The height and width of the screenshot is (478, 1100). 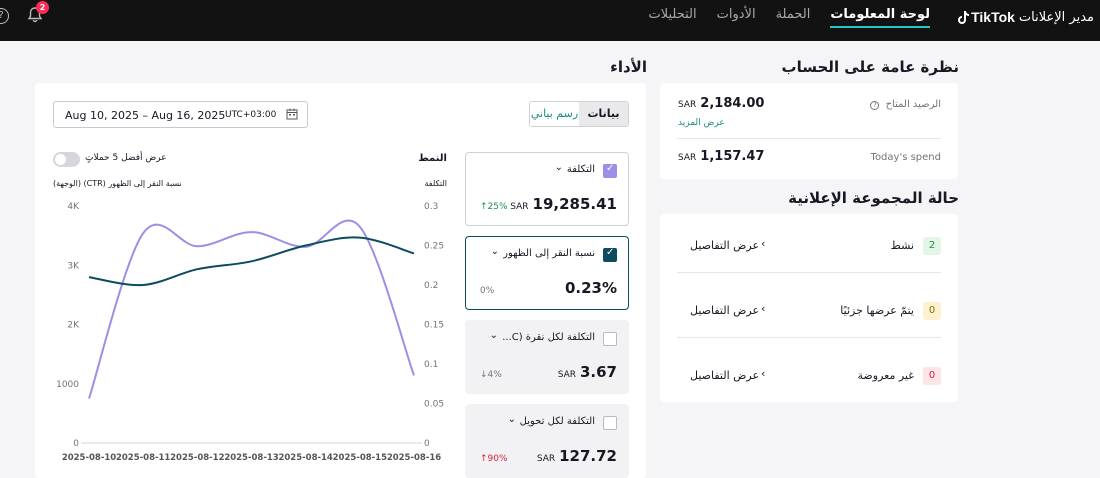 What do you see at coordinates (4, 16) in the screenshot?
I see `help-icon: ?` at bounding box center [4, 16].